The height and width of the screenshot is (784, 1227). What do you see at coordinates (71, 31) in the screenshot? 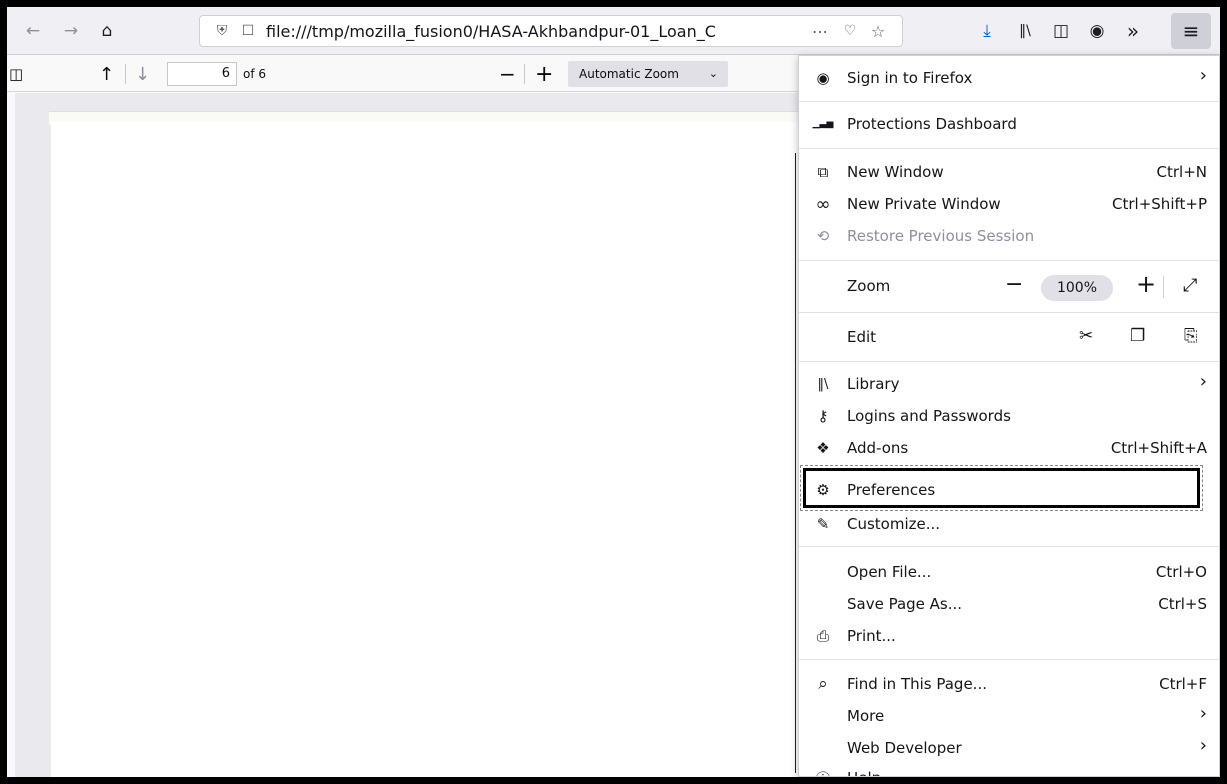
I see `forward-icon: →` at bounding box center [71, 31].